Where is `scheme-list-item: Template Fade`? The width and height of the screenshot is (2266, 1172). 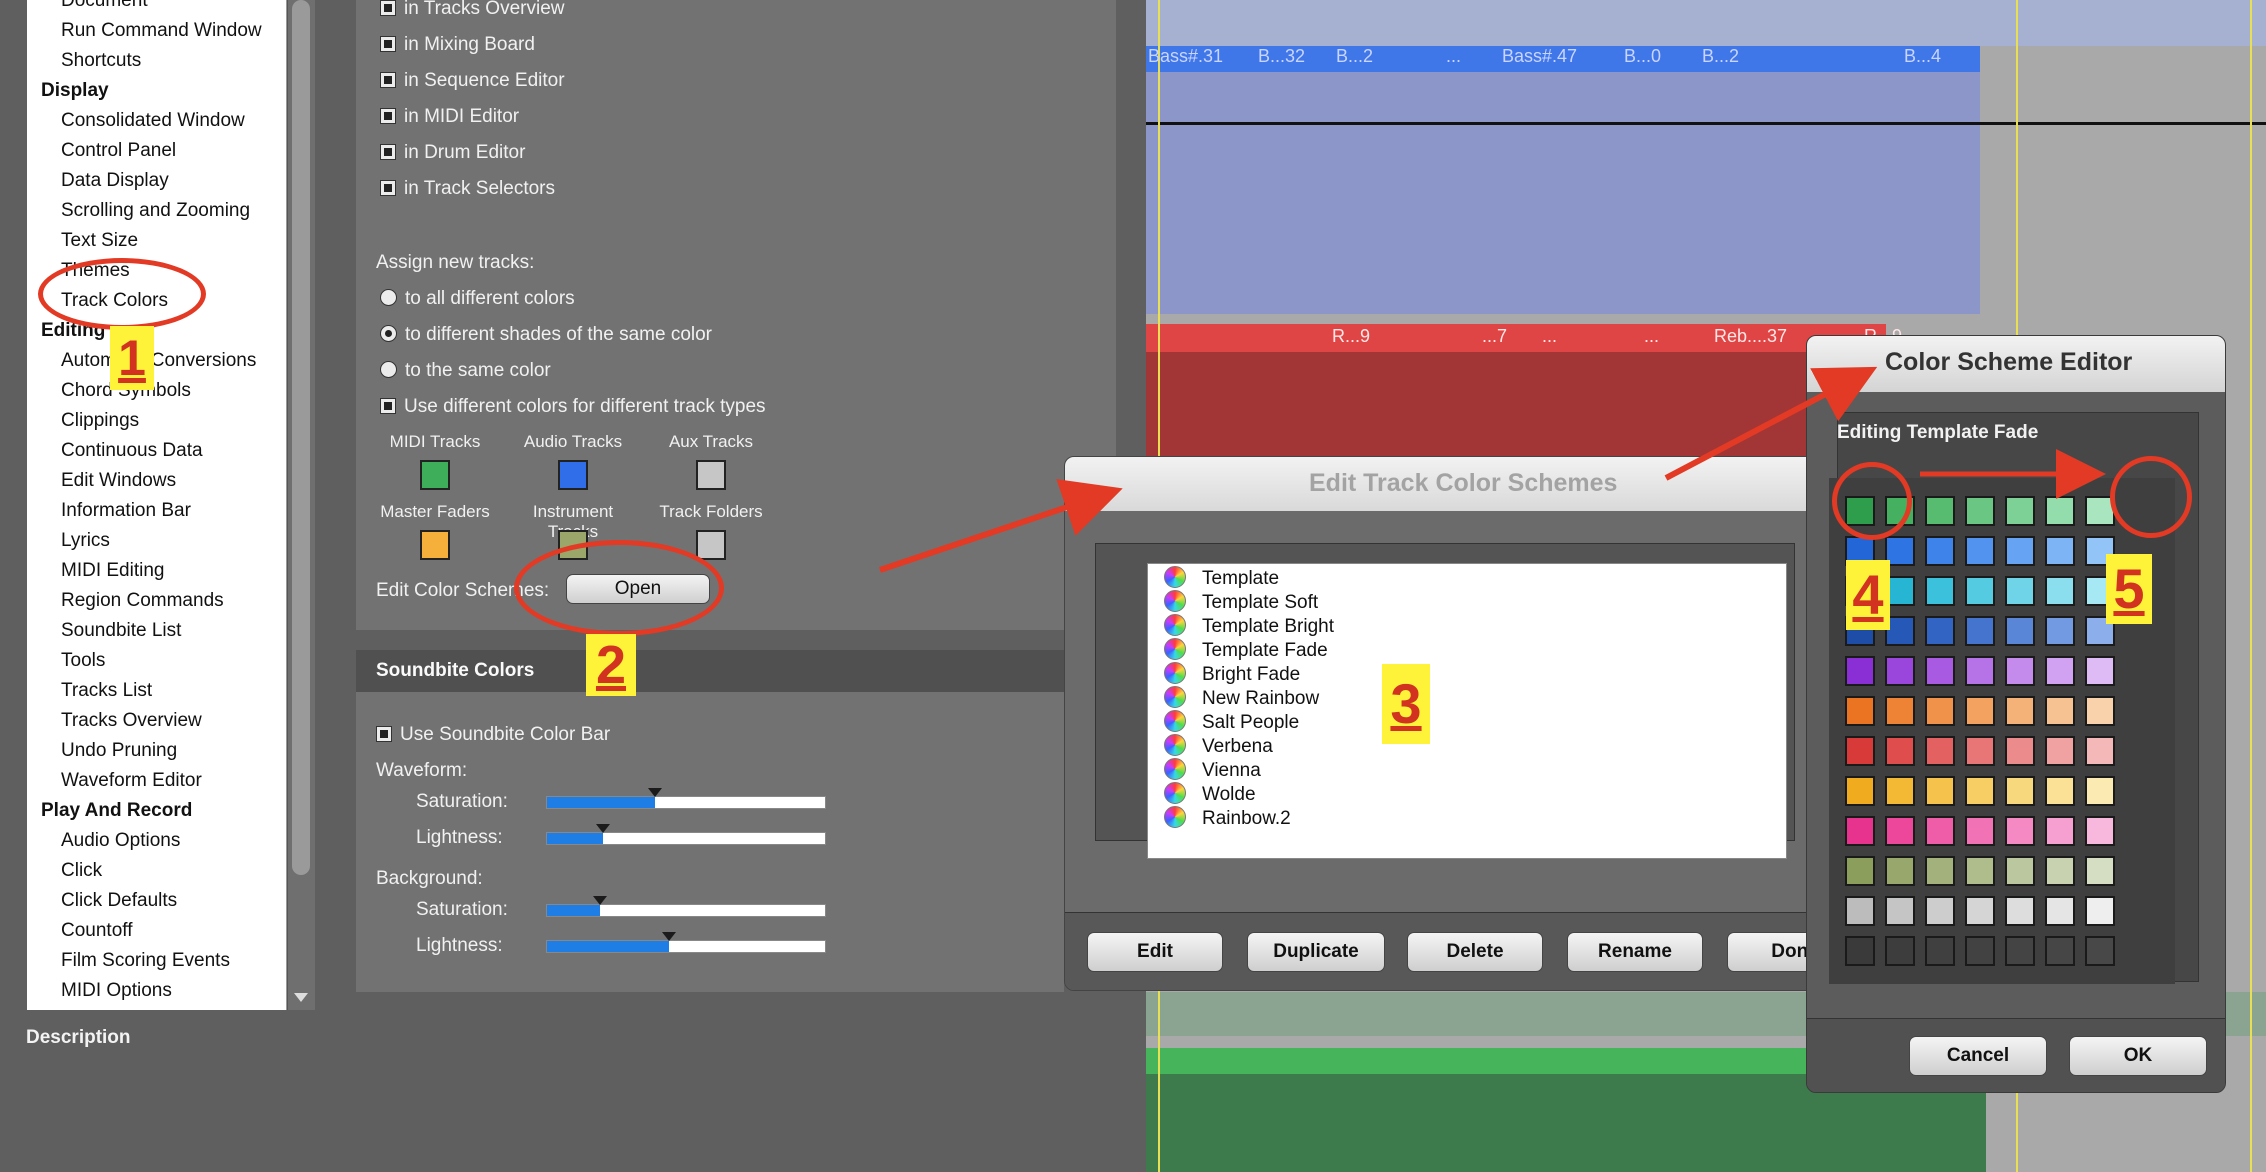
scheme-list-item: Template Fade is located at coordinates (1246, 650).